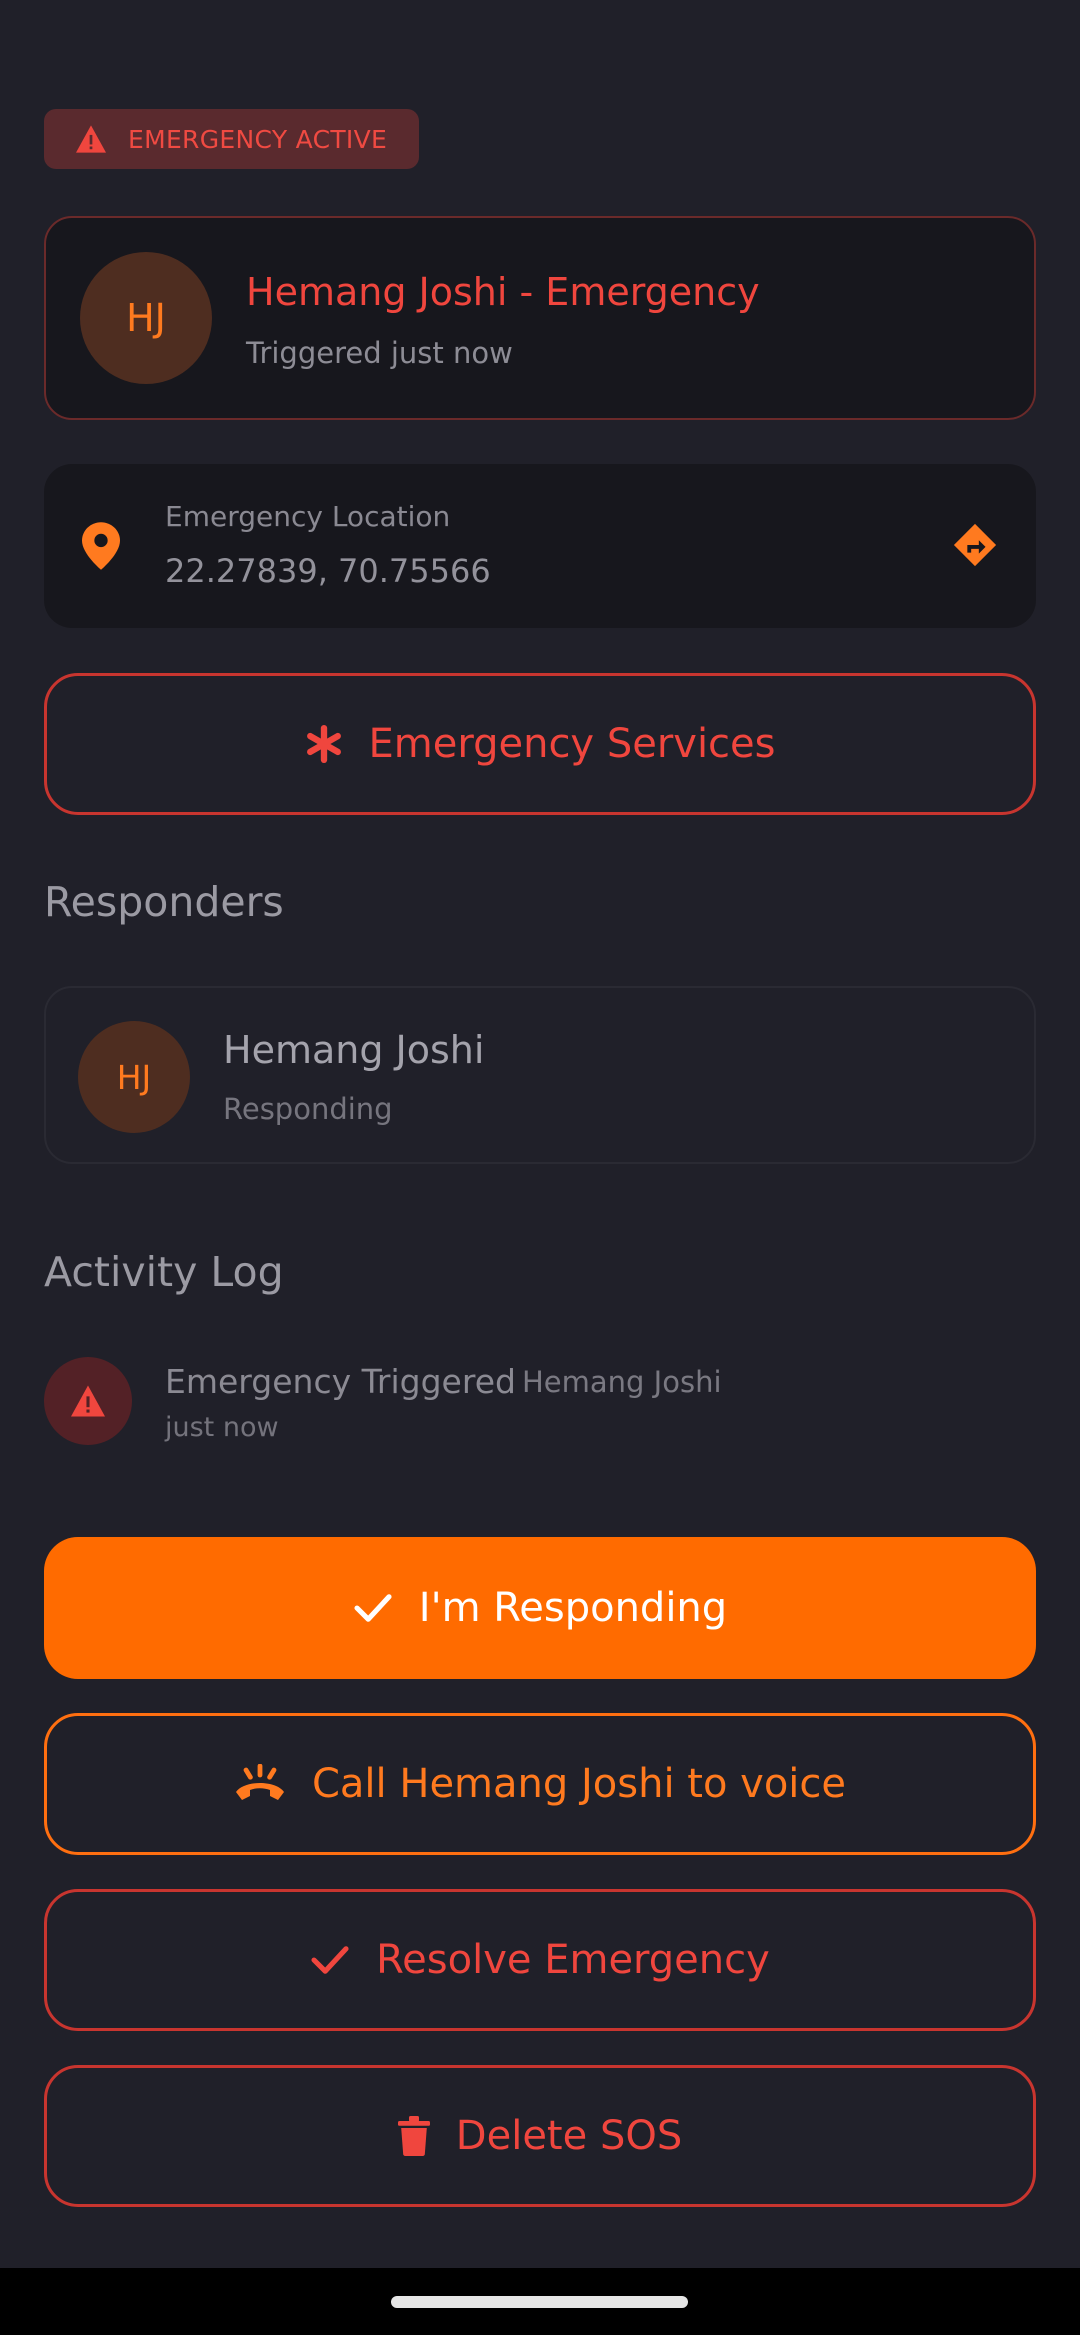 The width and height of the screenshot is (1080, 2335). I want to click on delete-sos-label: Delete SOS, so click(569, 2136).